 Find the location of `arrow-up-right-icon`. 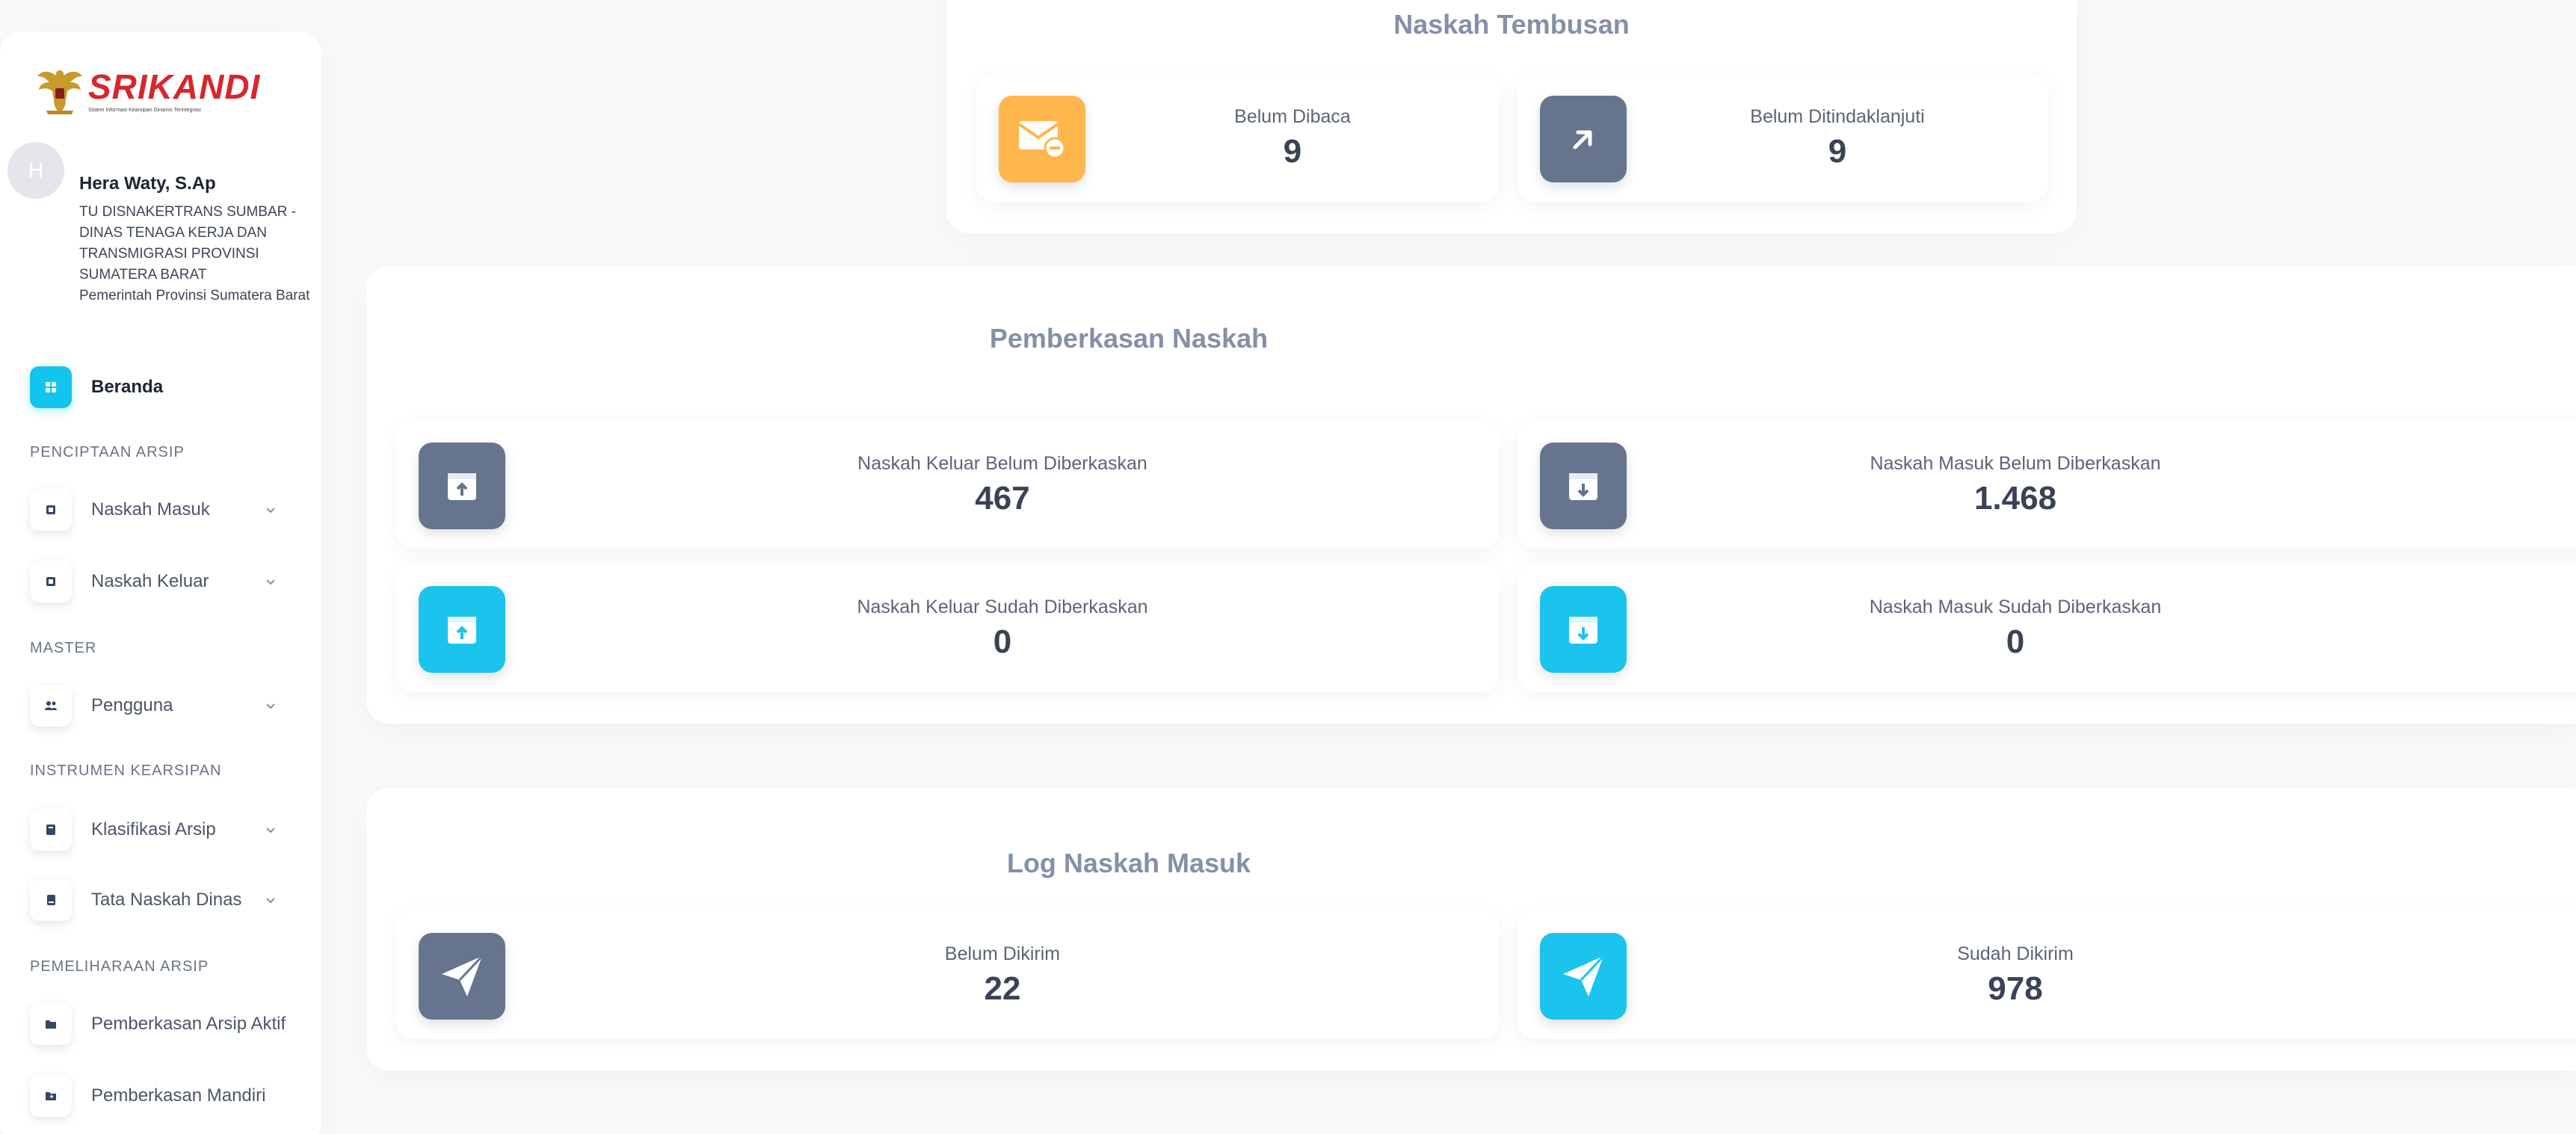

arrow-up-right-icon is located at coordinates (1582, 140).